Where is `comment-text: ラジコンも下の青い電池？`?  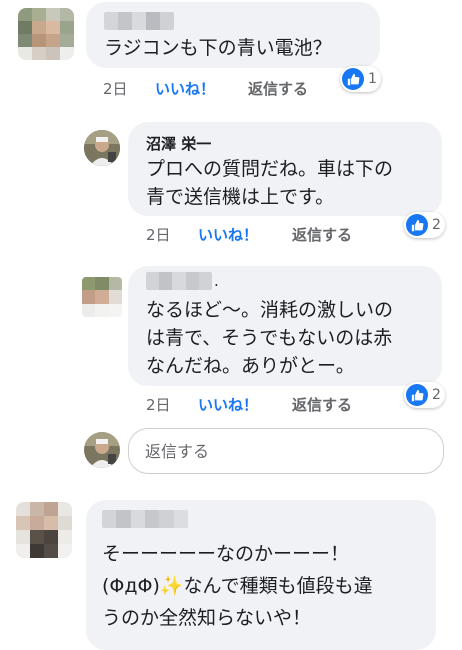
comment-text: ラジコンも下の青い電池？ is located at coordinates (218, 48).